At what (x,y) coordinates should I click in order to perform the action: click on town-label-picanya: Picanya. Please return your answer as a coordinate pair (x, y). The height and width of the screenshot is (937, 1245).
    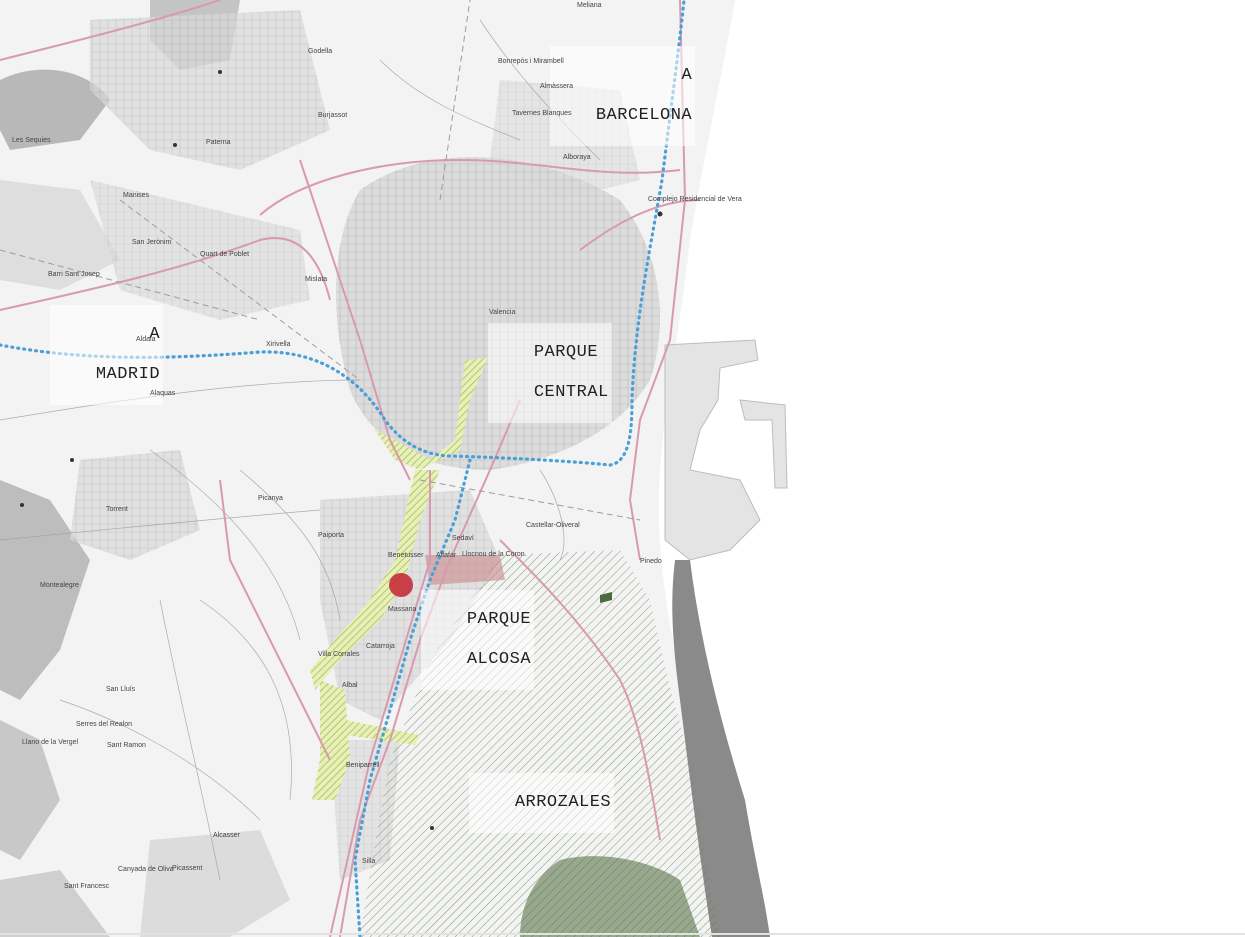
    Looking at the image, I should click on (270, 498).